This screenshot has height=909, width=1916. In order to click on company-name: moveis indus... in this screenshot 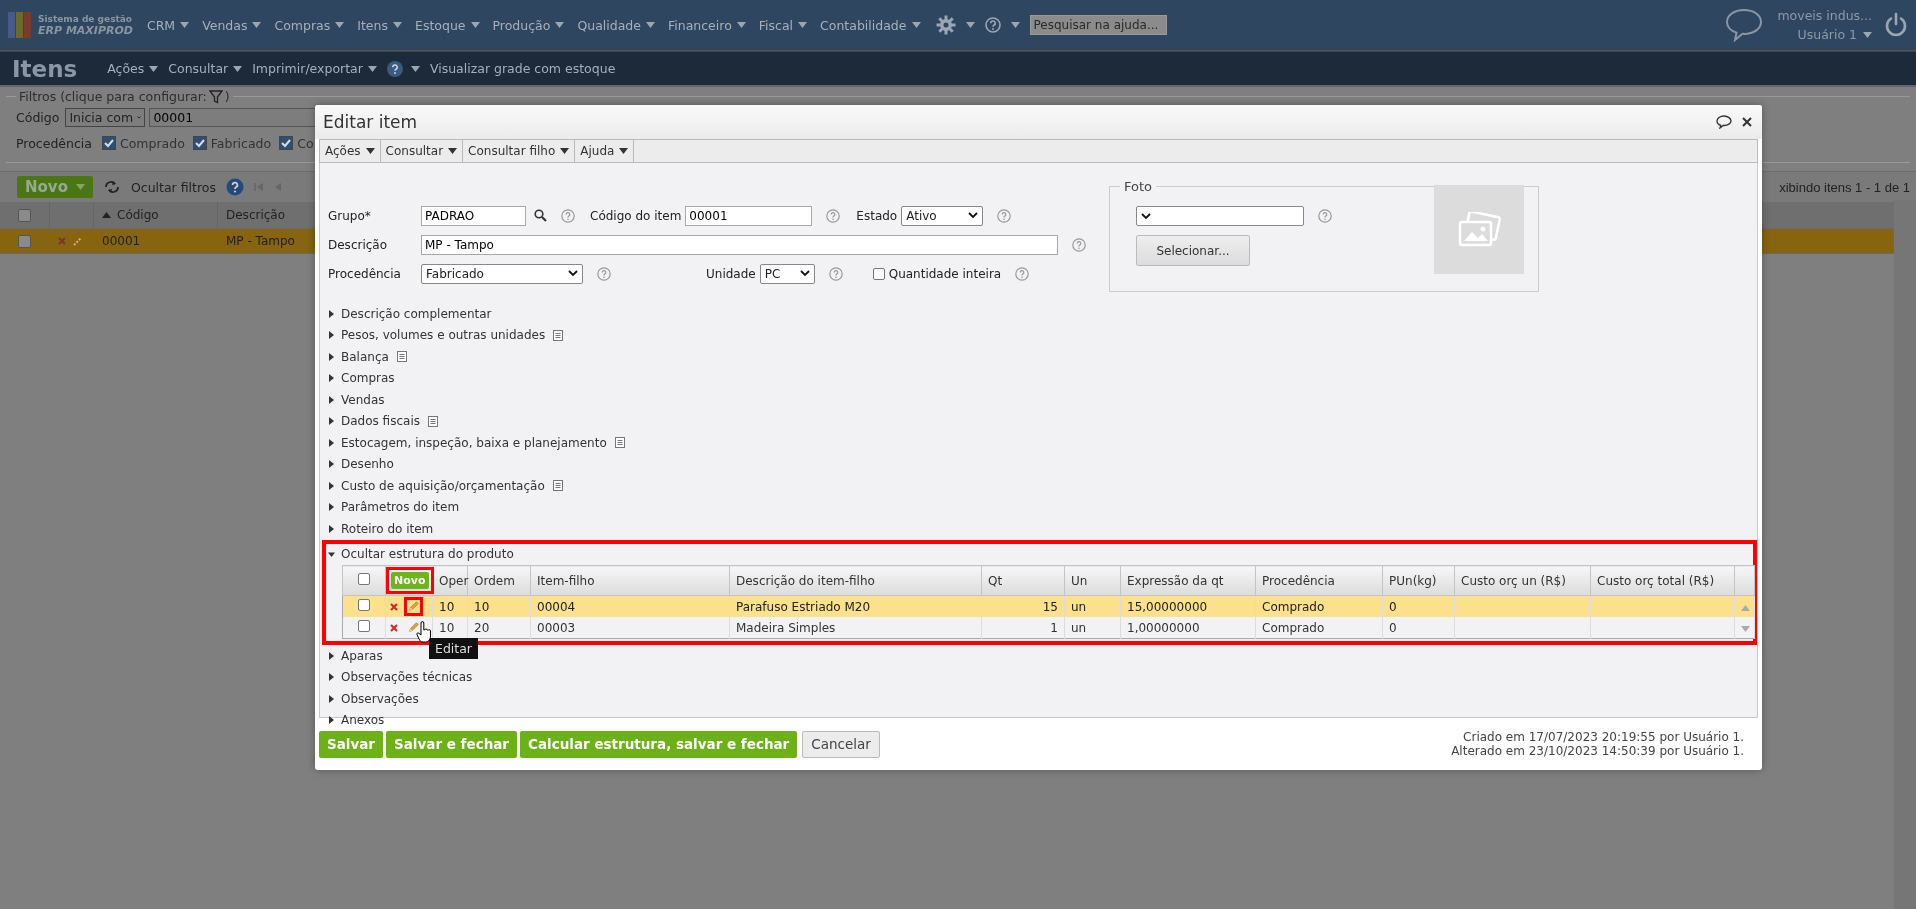, I will do `click(1824, 15)`.